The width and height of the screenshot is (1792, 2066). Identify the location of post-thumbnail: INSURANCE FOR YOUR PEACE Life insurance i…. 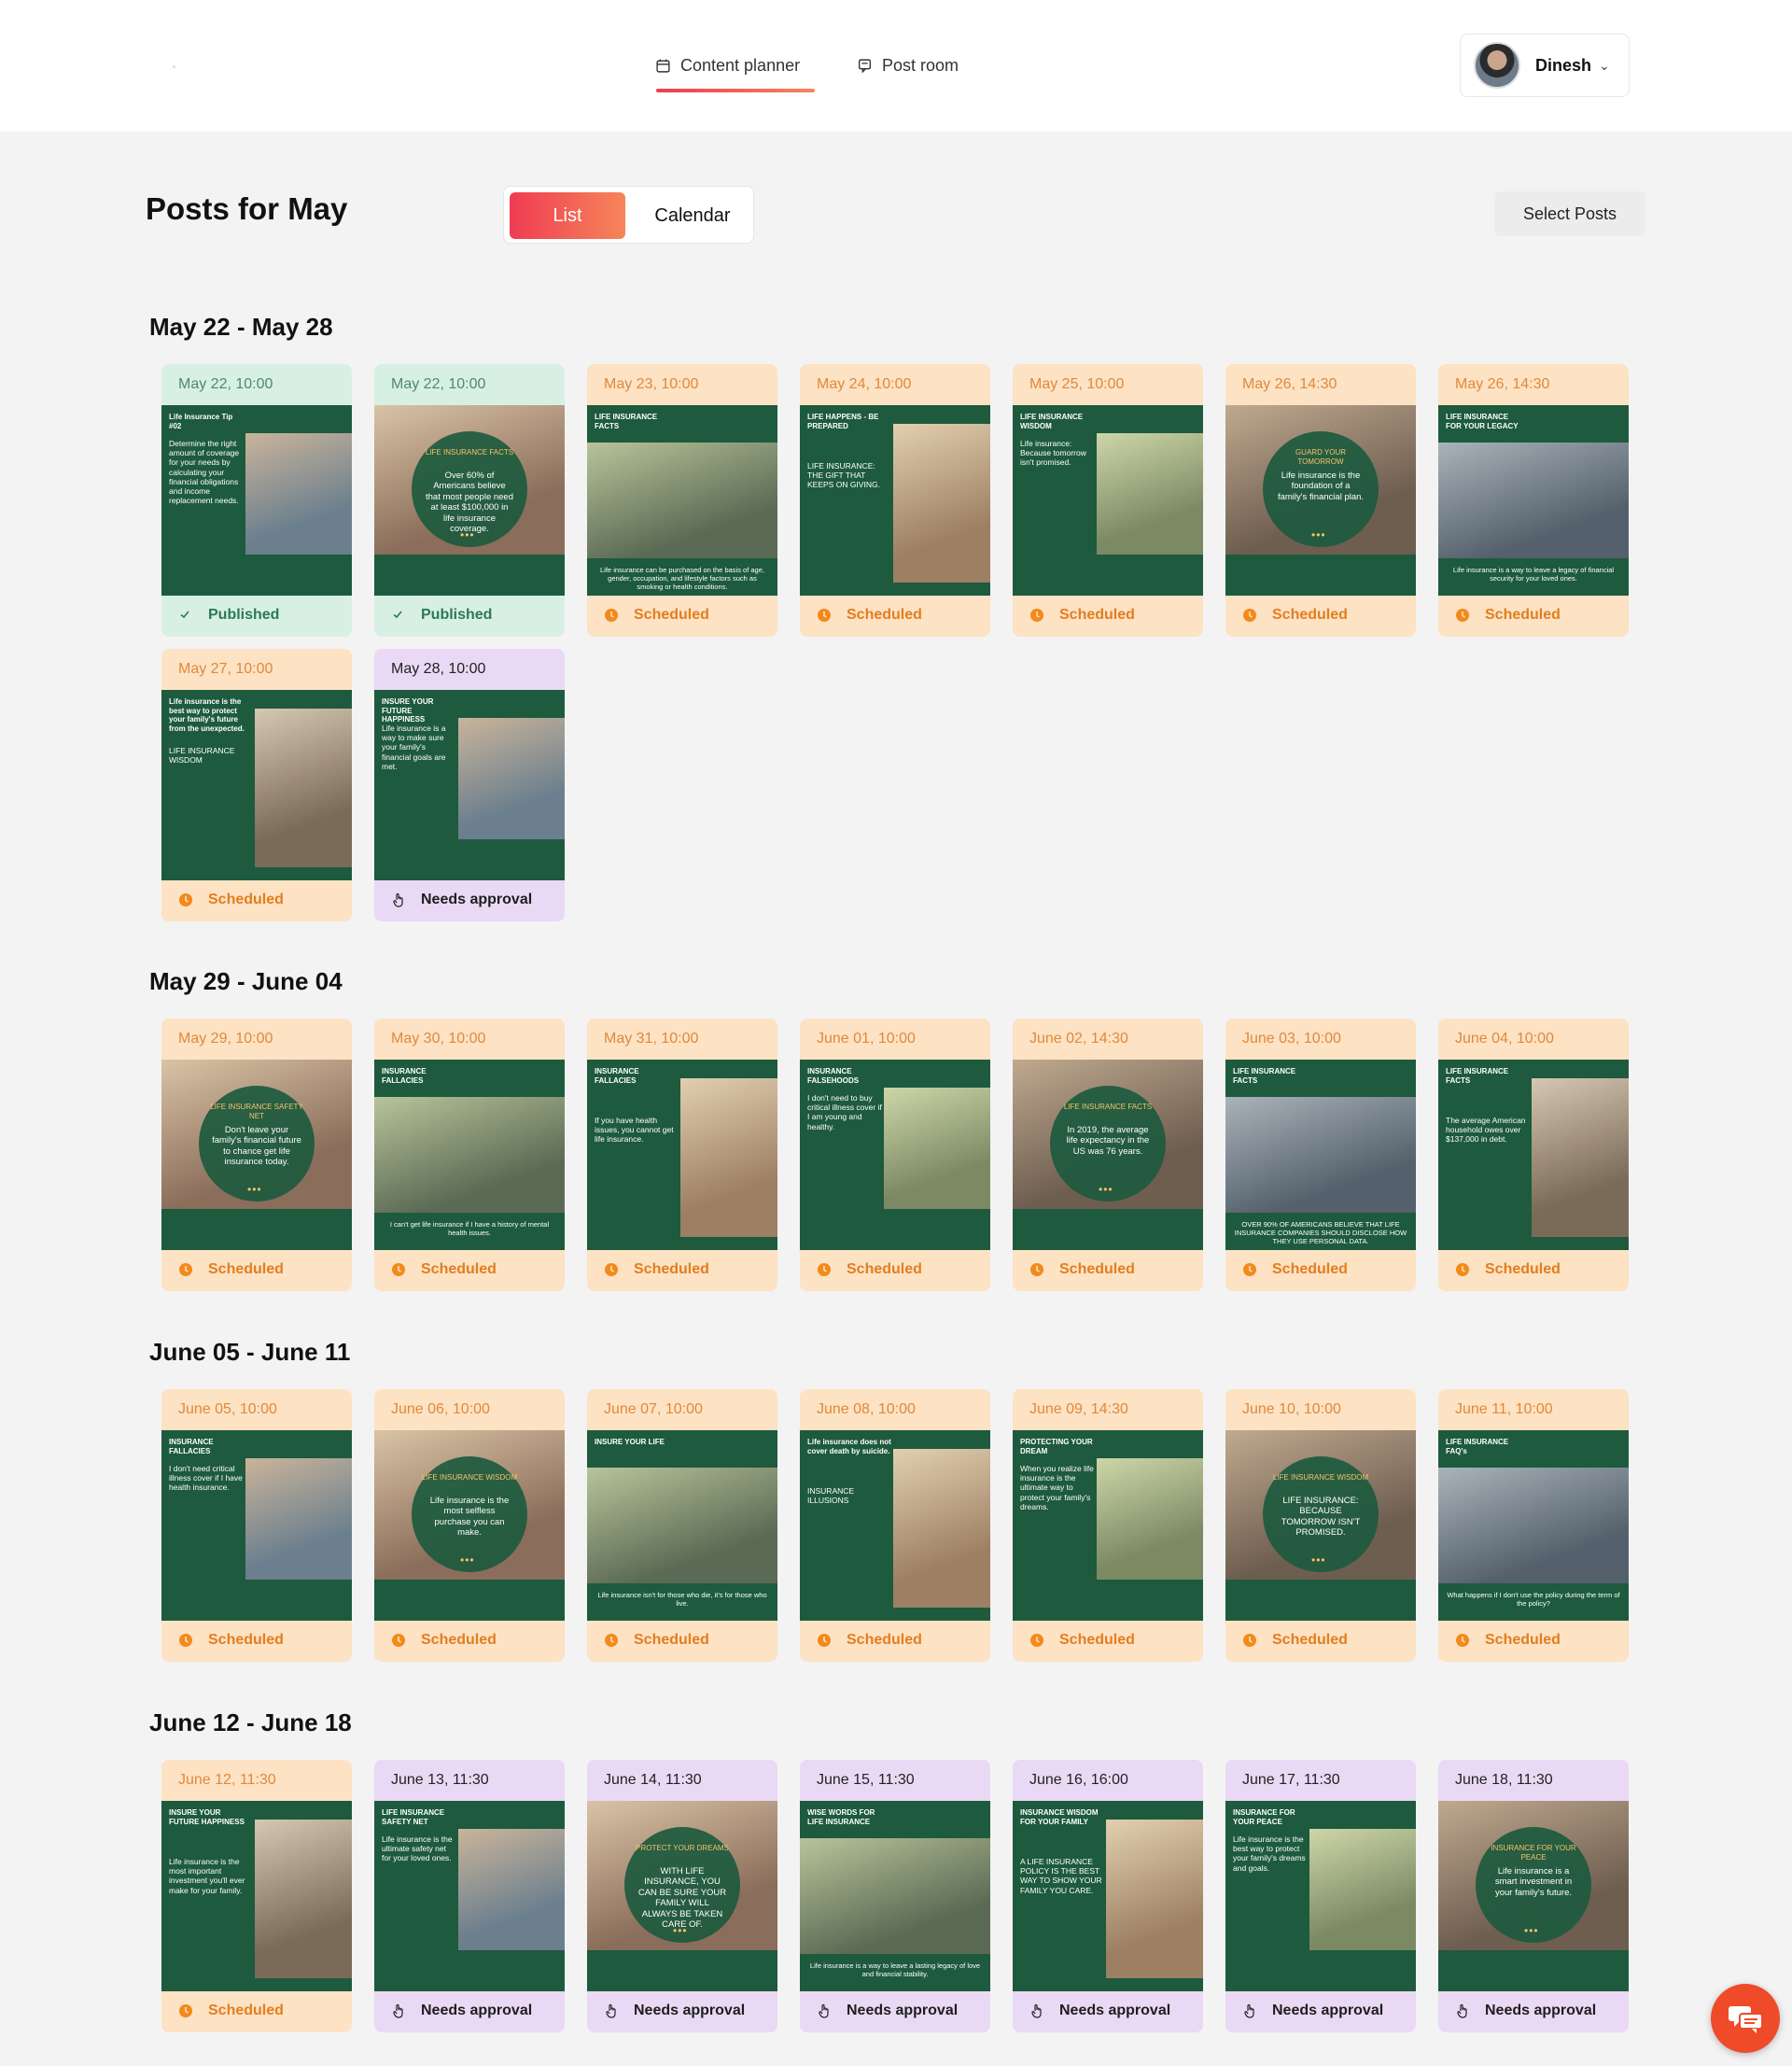
(1533, 1896).